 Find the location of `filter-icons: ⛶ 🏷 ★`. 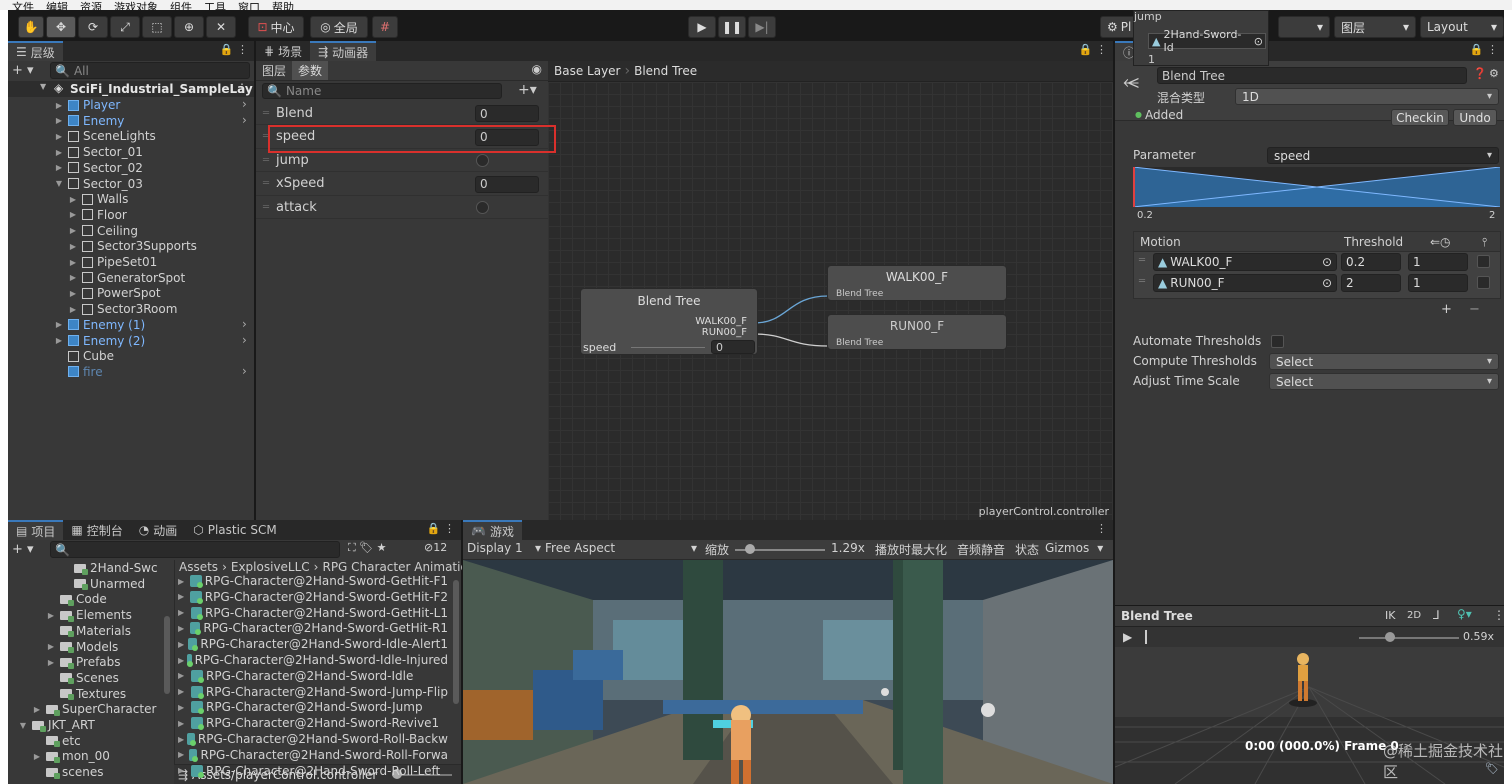

filter-icons: ⛶ 🏷 ★ is located at coordinates (367, 548).